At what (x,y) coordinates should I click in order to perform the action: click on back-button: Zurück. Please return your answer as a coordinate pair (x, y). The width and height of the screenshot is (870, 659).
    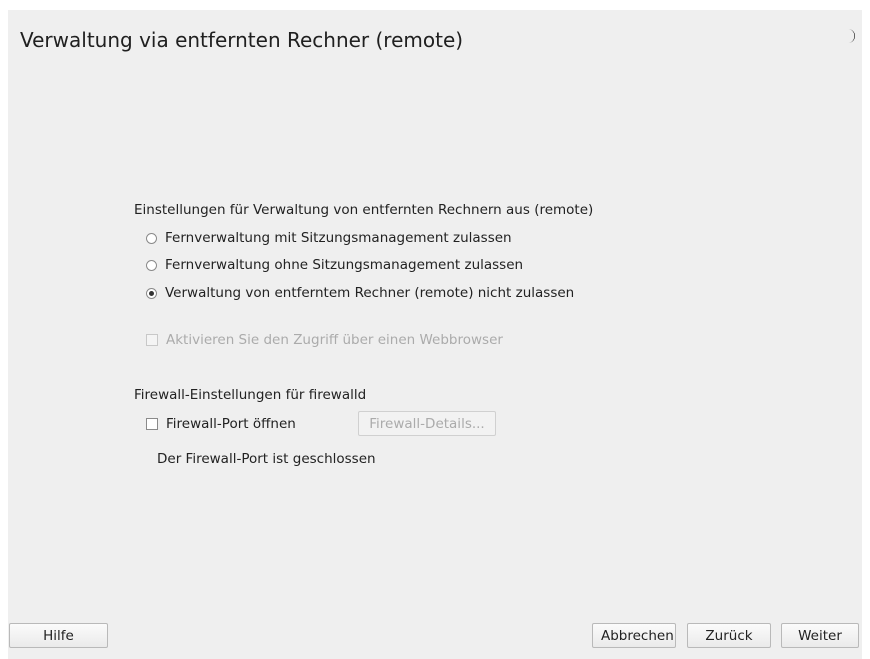
    Looking at the image, I should click on (729, 635).